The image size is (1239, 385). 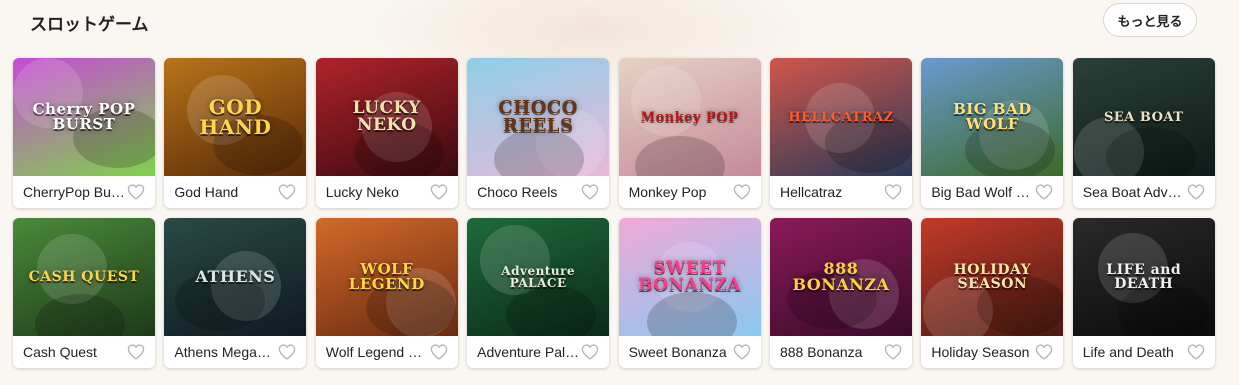 I want to click on game-card-footer: 888 Bonanza, so click(x=841, y=352).